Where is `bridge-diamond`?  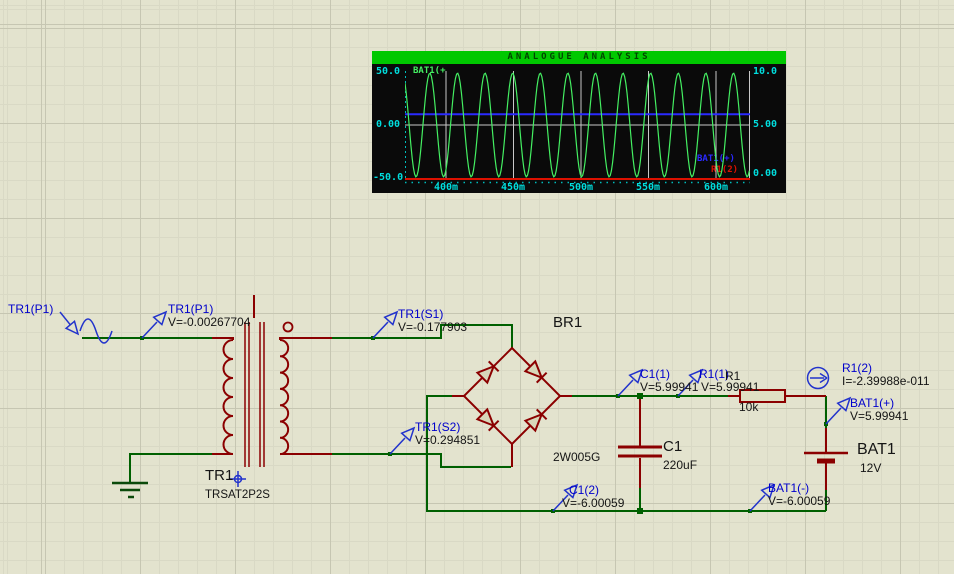 bridge-diamond is located at coordinates (512, 396).